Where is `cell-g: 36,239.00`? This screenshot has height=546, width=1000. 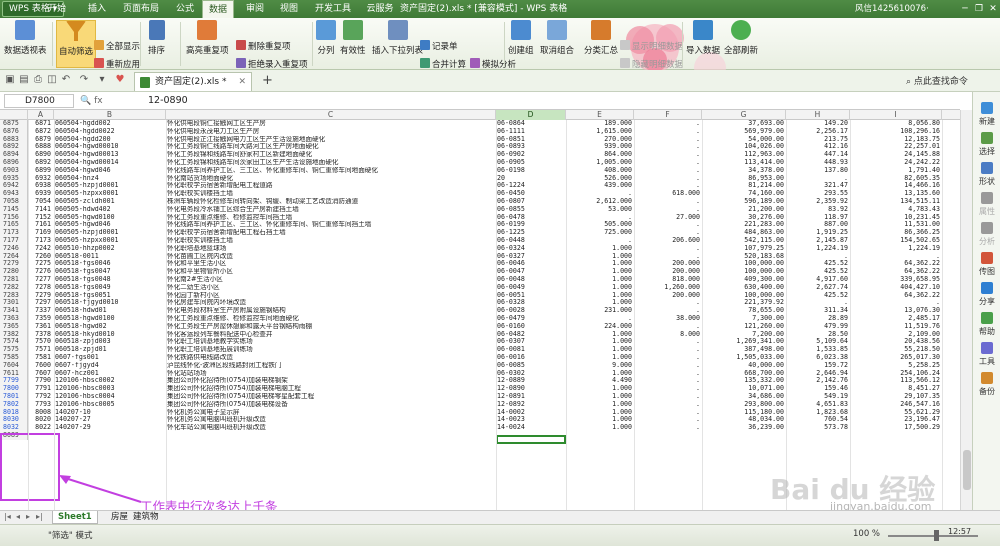
cell-g: 36,239.00 is located at coordinates (744, 428).